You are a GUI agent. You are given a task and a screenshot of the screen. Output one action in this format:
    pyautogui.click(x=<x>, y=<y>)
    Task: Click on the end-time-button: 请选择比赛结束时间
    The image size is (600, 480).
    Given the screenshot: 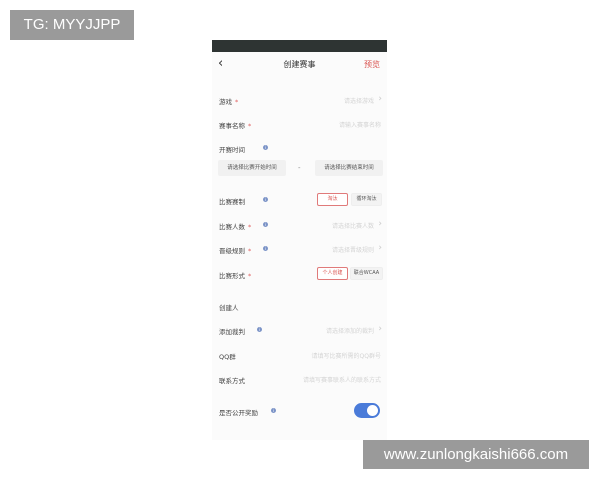 What is the action you would take?
    pyautogui.click(x=349, y=168)
    